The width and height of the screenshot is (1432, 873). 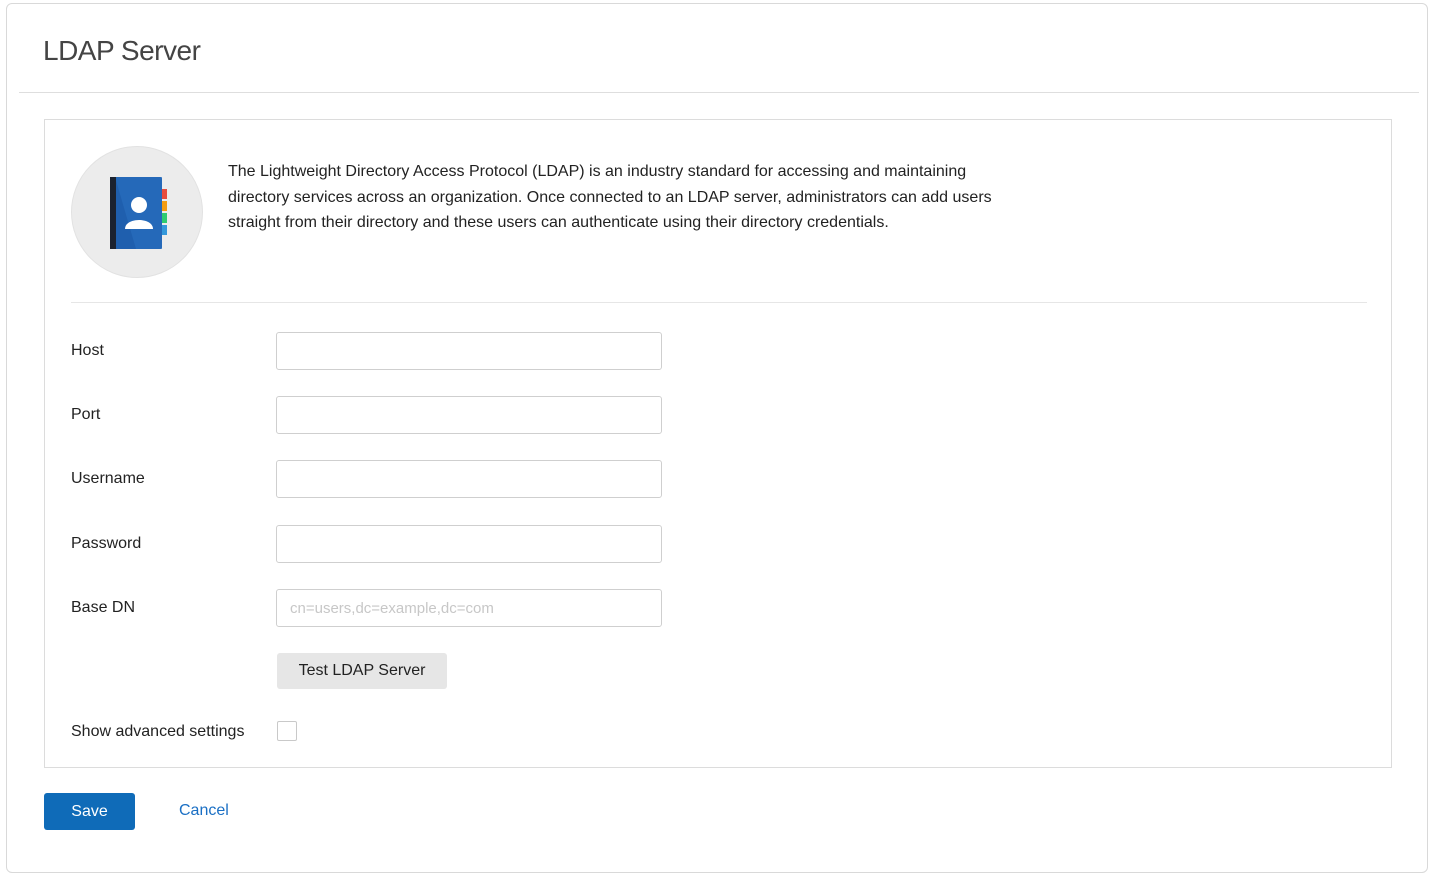 I want to click on advanced-settings-row: Show advanced settings, so click(x=271, y=732).